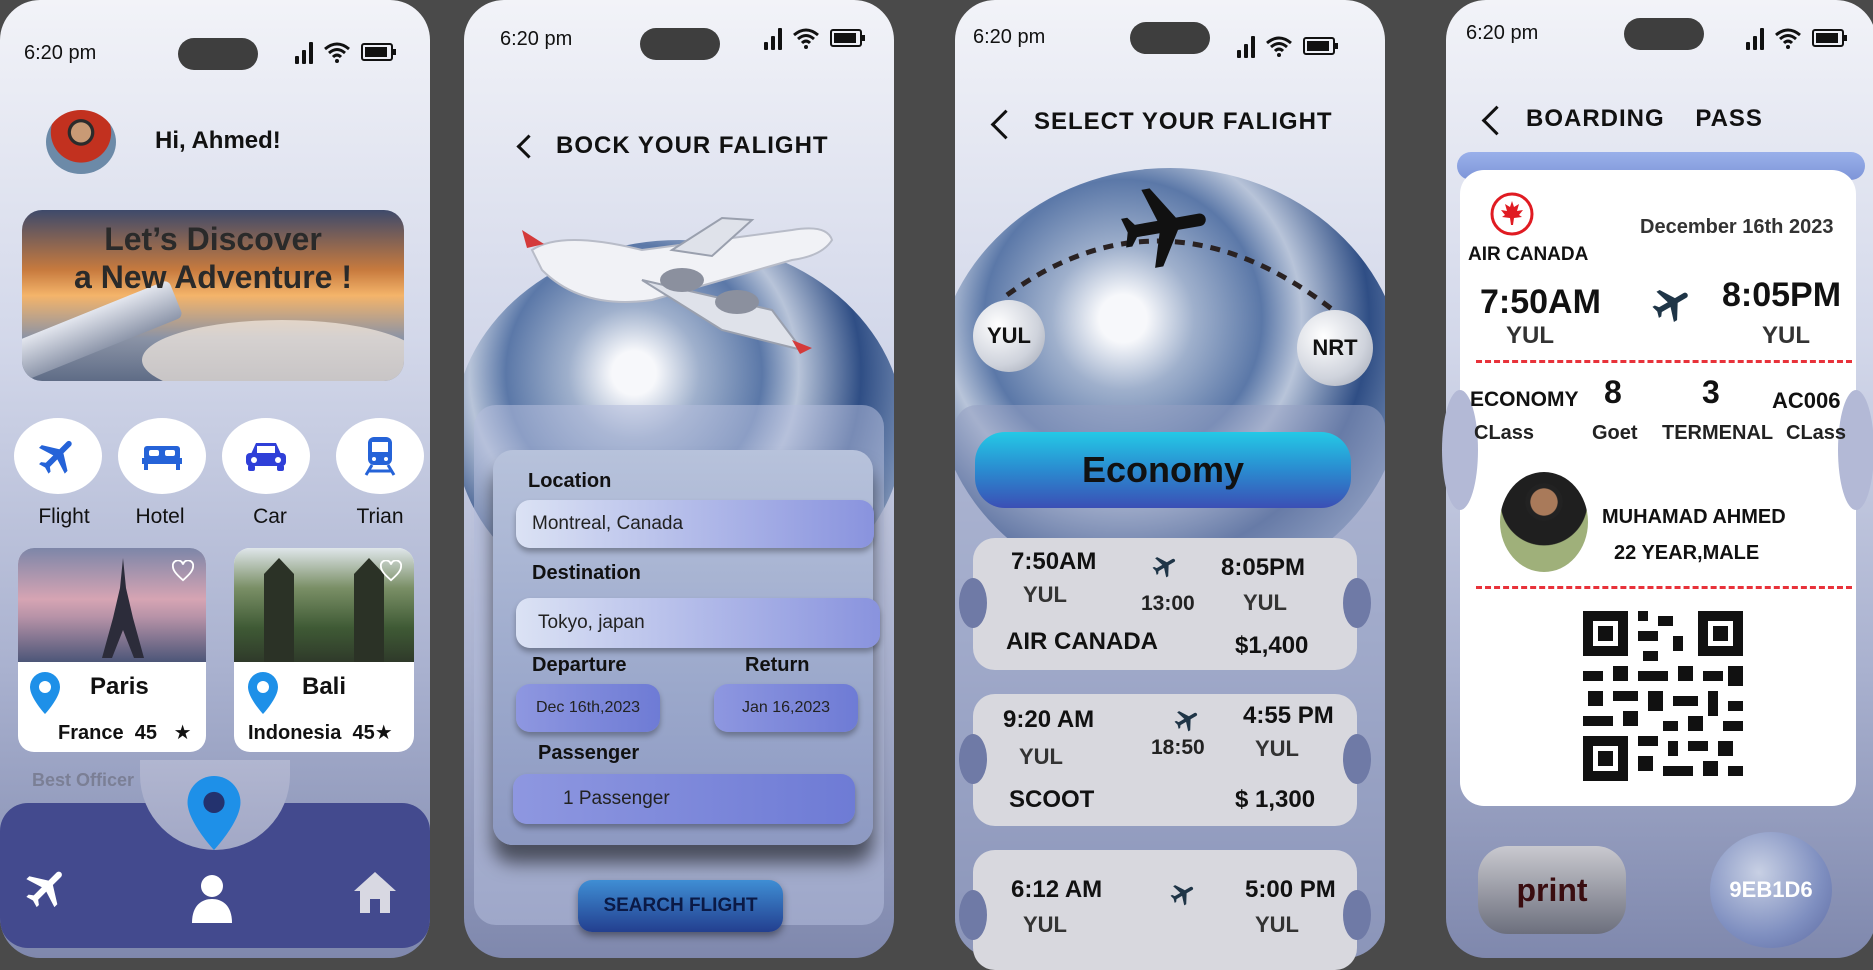 The height and width of the screenshot is (970, 1873). I want to click on airplane-image, so click(678, 285).